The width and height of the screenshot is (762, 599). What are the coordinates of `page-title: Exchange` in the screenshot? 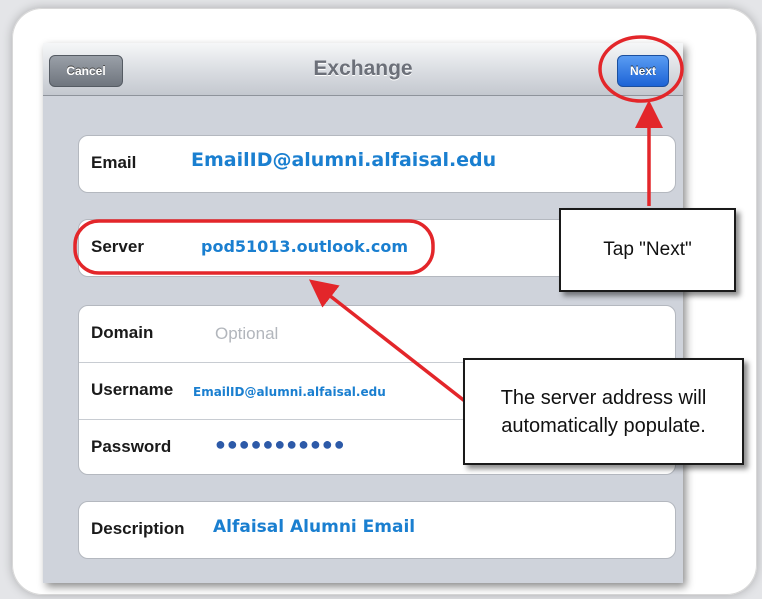 It's located at (363, 68).